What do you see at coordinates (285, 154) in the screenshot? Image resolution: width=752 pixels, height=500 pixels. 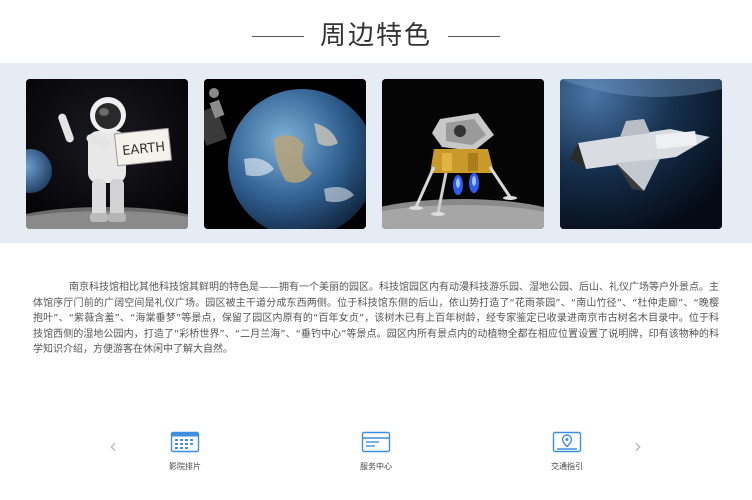 I see `gallery-image-earth` at bounding box center [285, 154].